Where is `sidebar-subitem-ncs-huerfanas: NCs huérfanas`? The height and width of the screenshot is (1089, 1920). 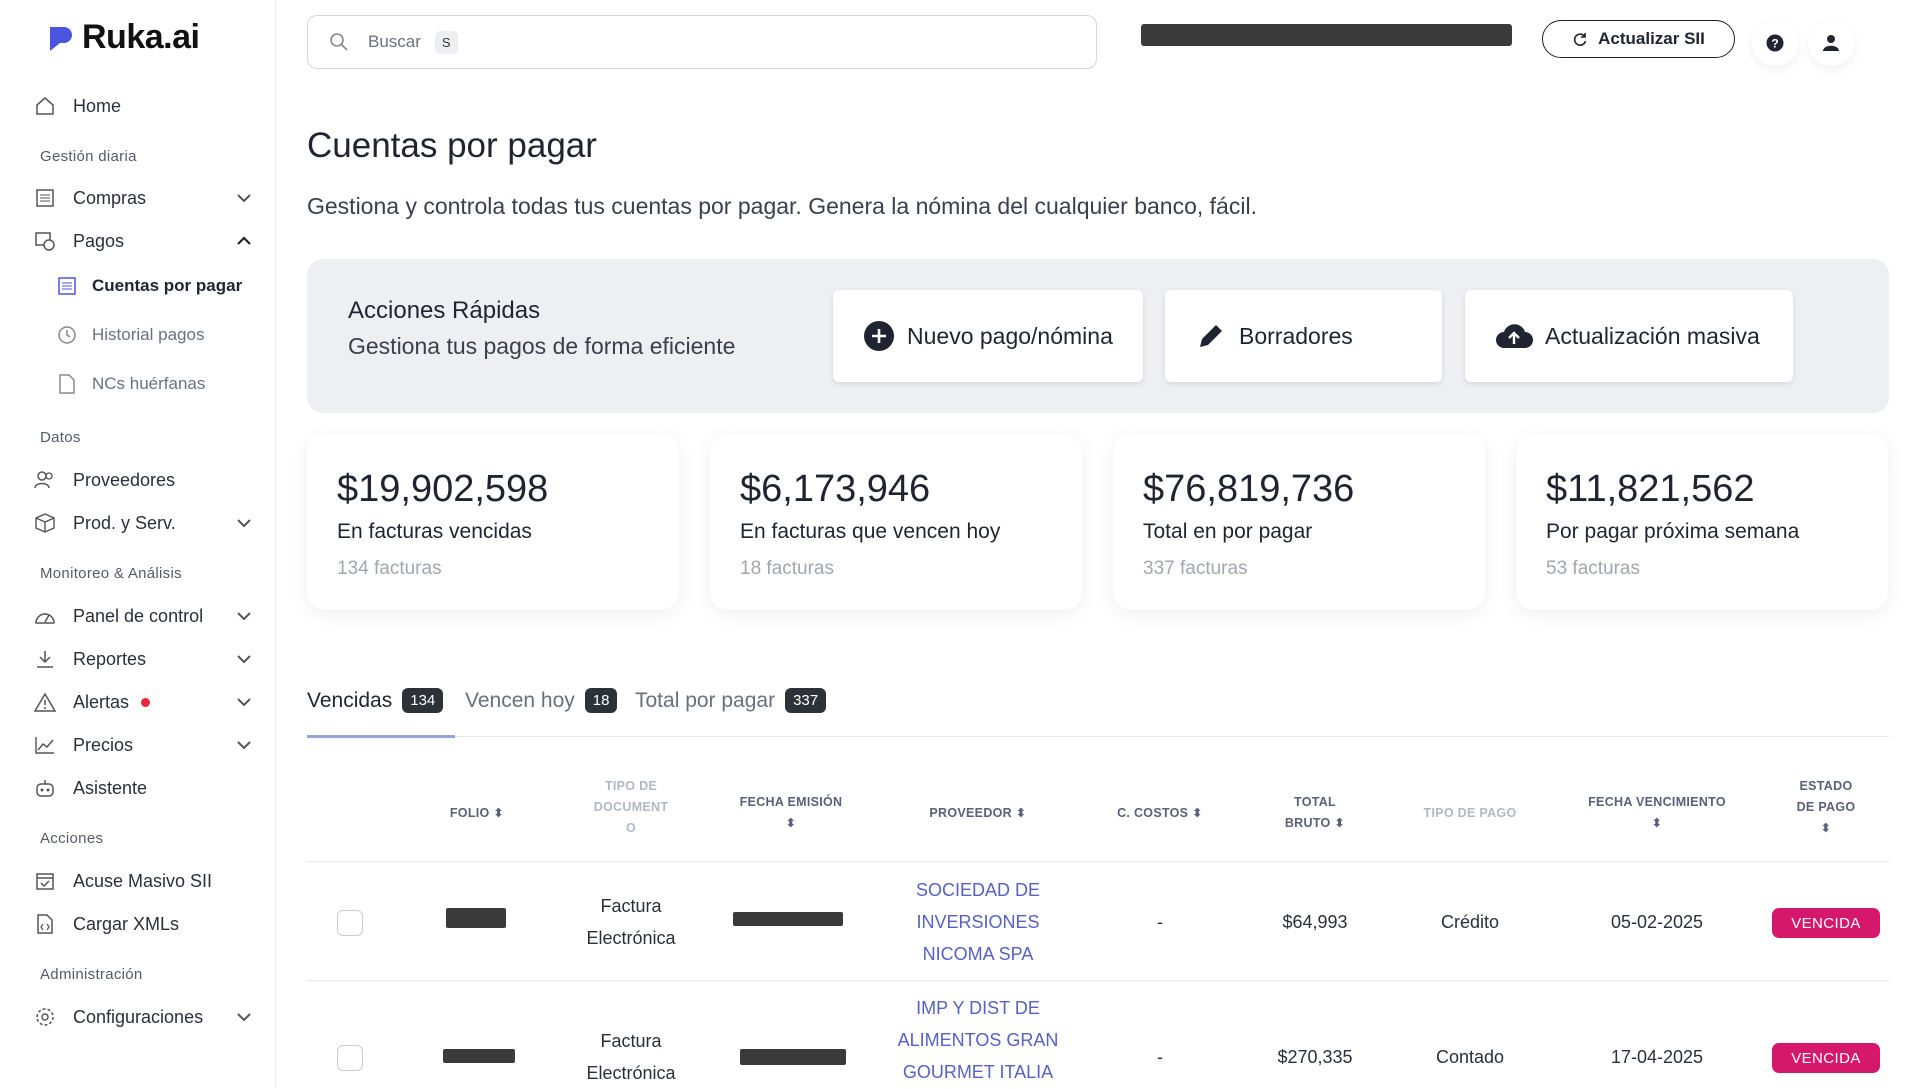
sidebar-subitem-ncs-huerfanas: NCs huérfanas is located at coordinates (156, 384).